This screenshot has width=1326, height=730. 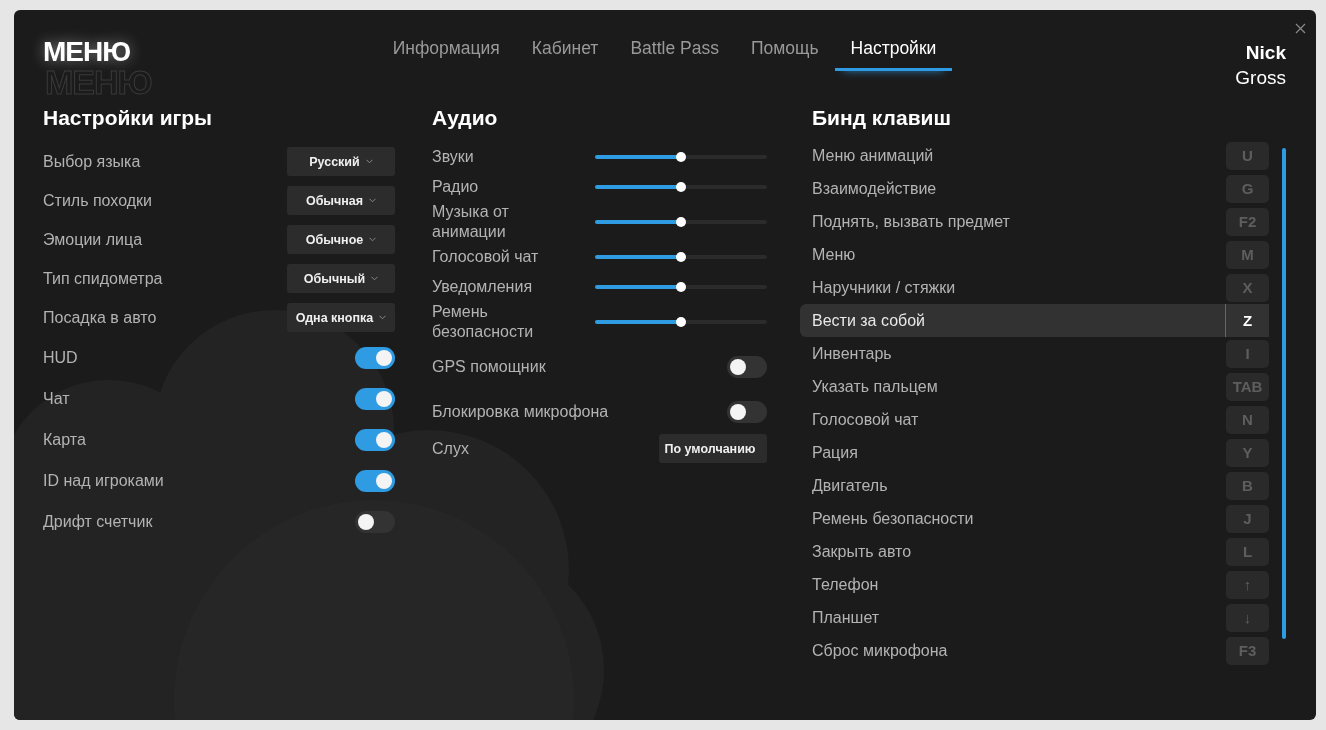 What do you see at coordinates (489, 366) in the screenshot?
I see `setting-label: GPS помощник` at bounding box center [489, 366].